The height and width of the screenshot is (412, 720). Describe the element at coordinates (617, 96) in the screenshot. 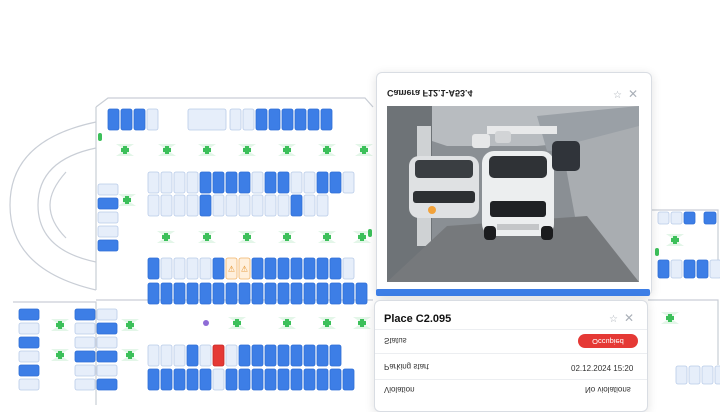

I see `pin-icon: ☆` at that location.